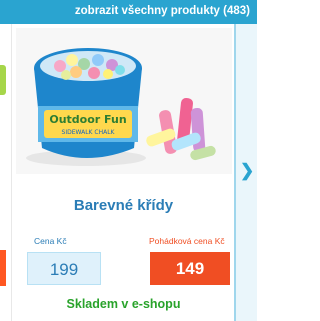 The height and width of the screenshot is (321, 320). Describe the element at coordinates (3, 80) in the screenshot. I see `previous-product-image-partial` at that location.